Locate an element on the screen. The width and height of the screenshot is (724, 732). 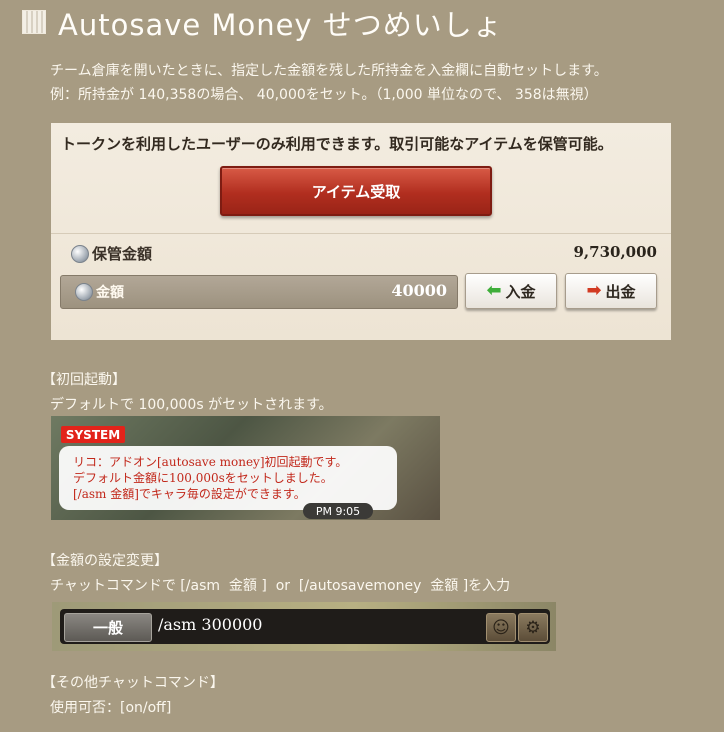
intro-line-1: チーム倉庫を開いたときに、指定した金額を残した所持金を入金欄に自動セットします。 is located at coordinates (329, 71).